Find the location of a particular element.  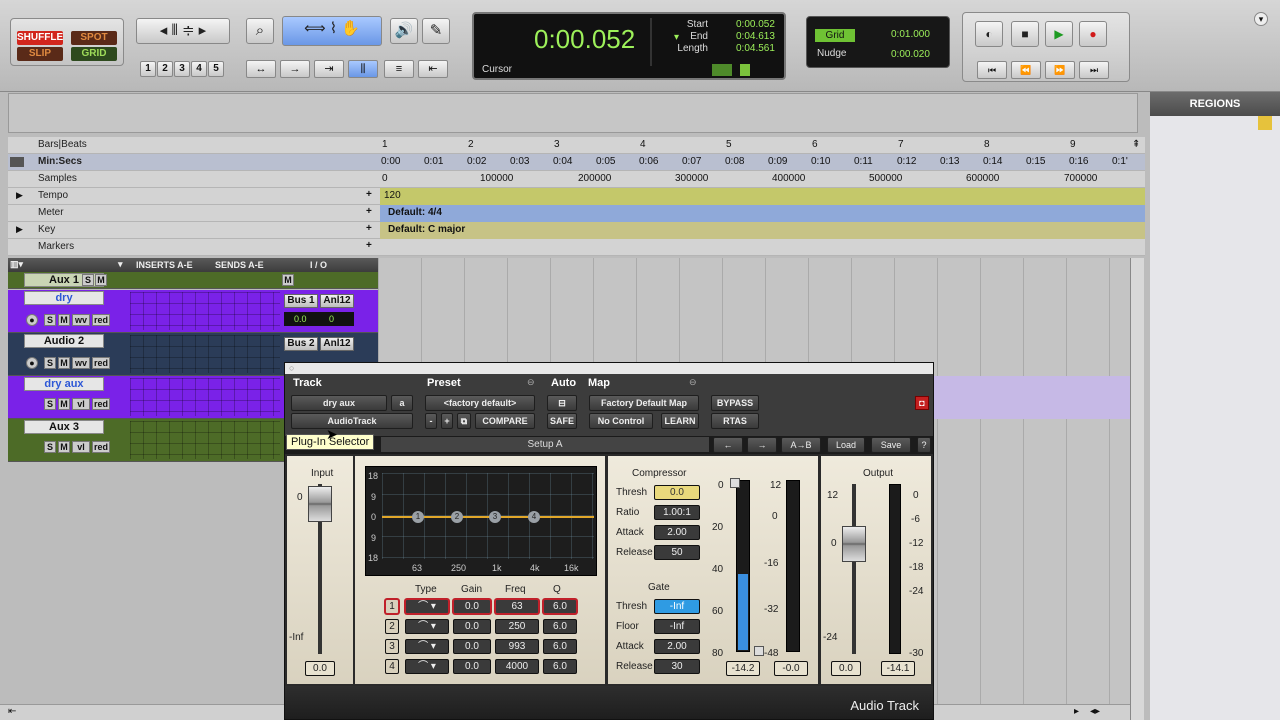

vertical-scrollbar is located at coordinates (1137, 489).